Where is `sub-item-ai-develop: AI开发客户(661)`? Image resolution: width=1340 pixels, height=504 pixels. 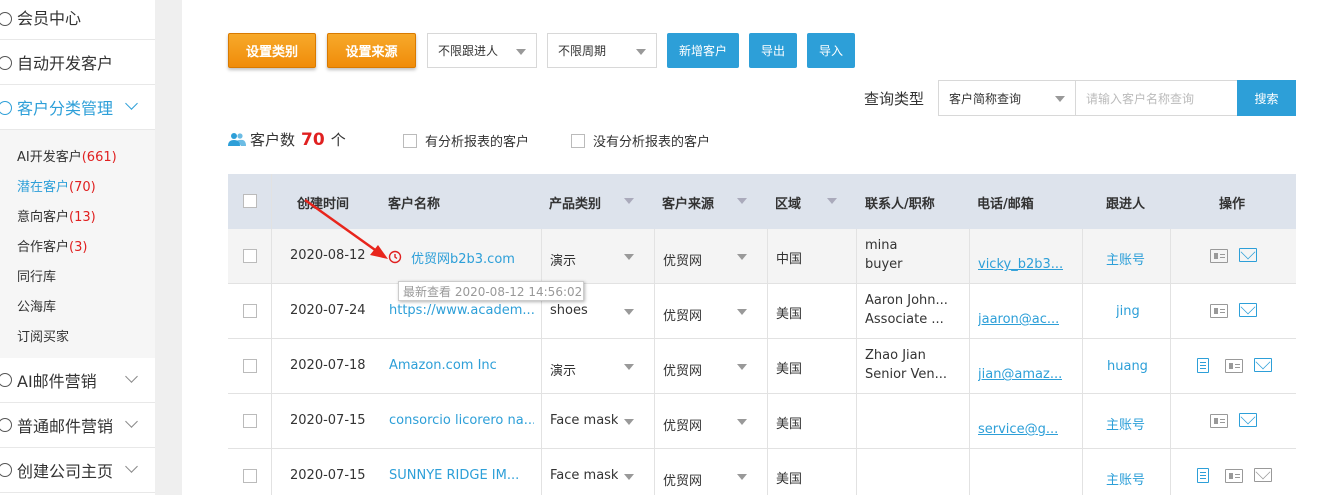
sub-item-ai-develop: AI开发客户(661) is located at coordinates (67, 155).